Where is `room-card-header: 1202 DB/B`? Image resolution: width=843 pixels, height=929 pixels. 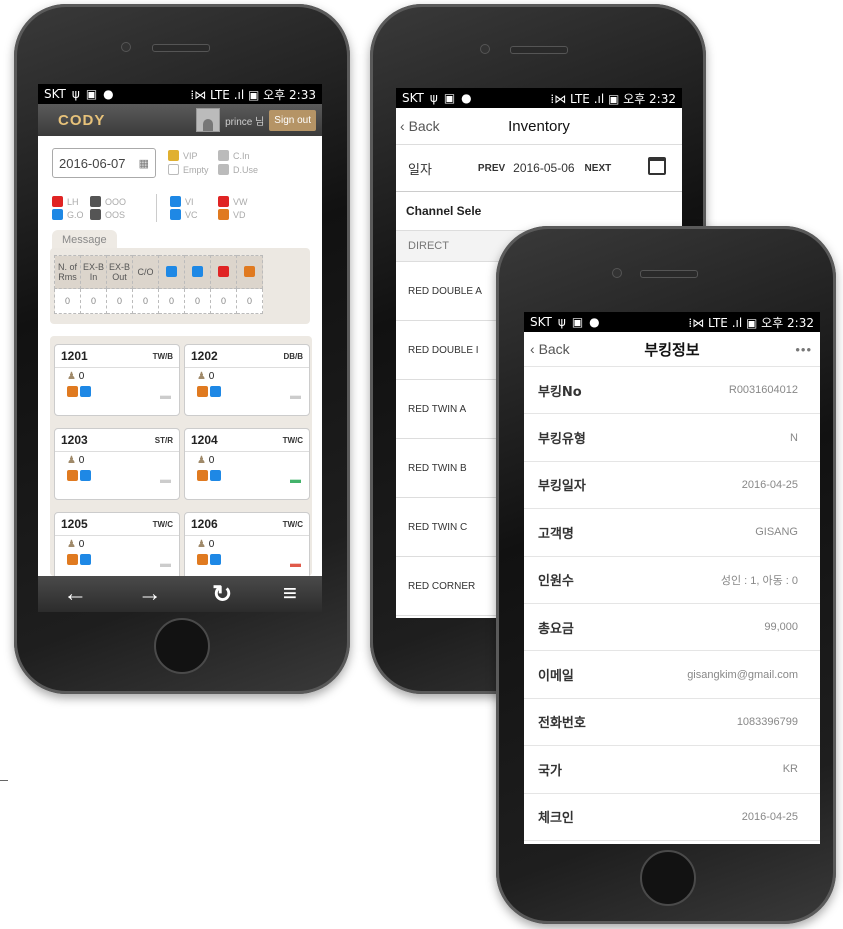
room-card-header: 1202 DB/B is located at coordinates (247, 356).